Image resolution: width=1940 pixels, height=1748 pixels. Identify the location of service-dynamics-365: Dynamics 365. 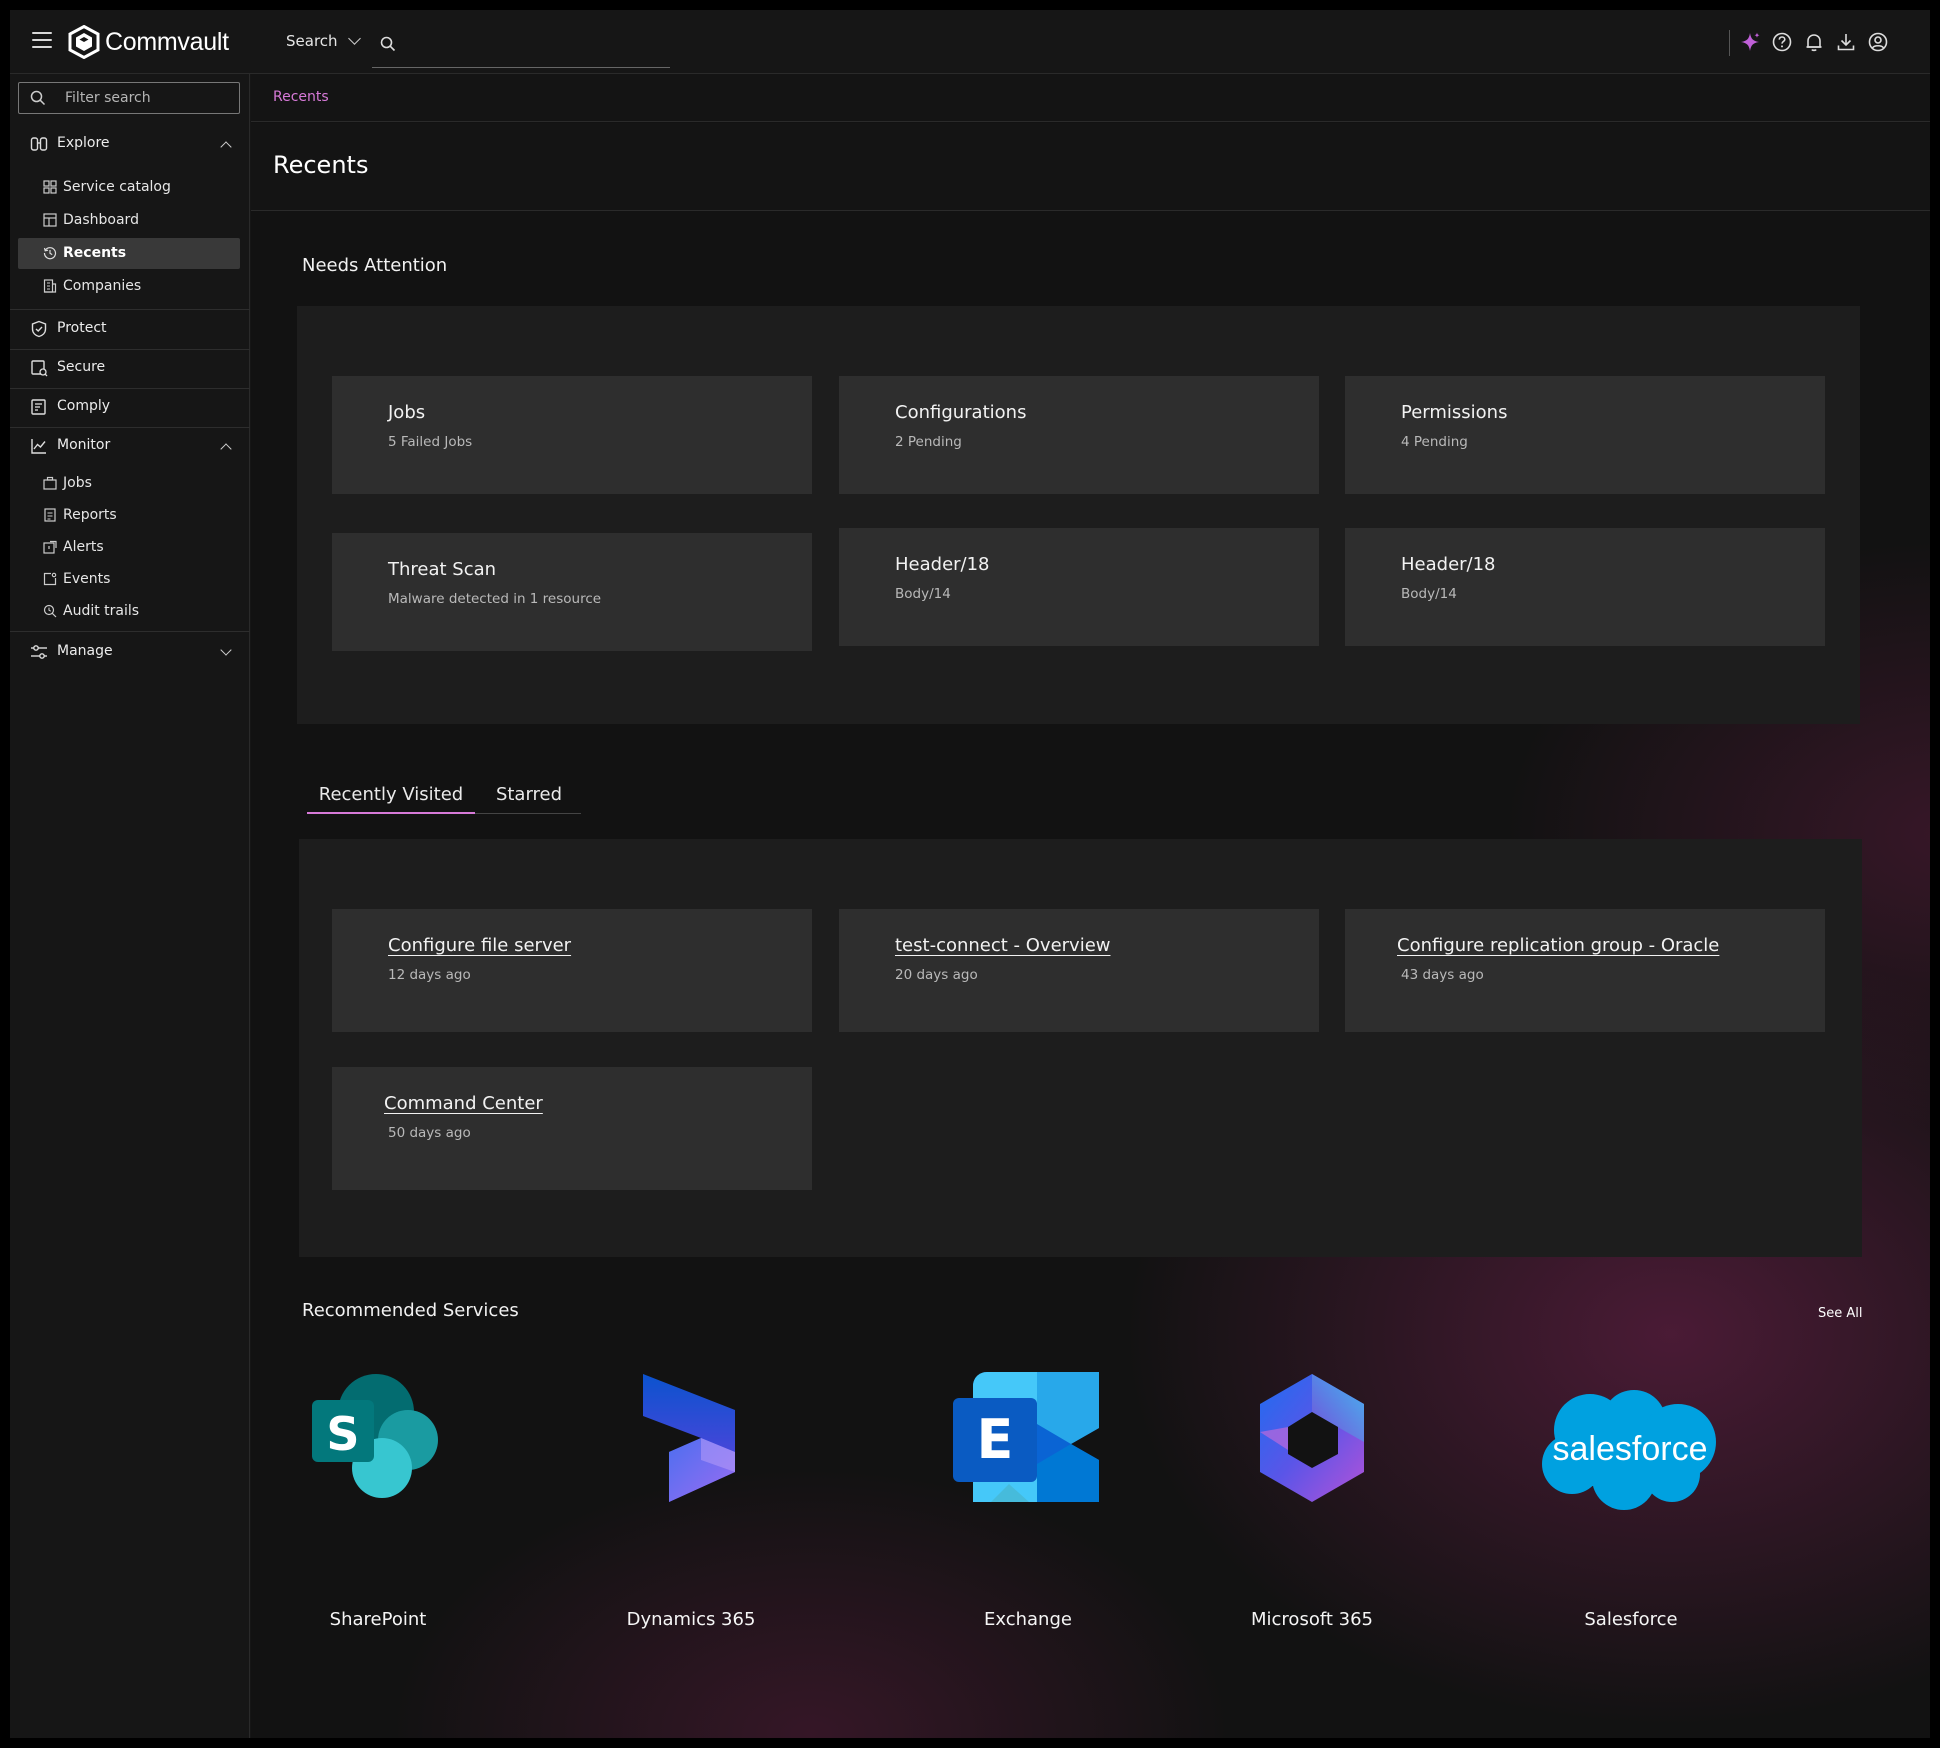
(691, 1507).